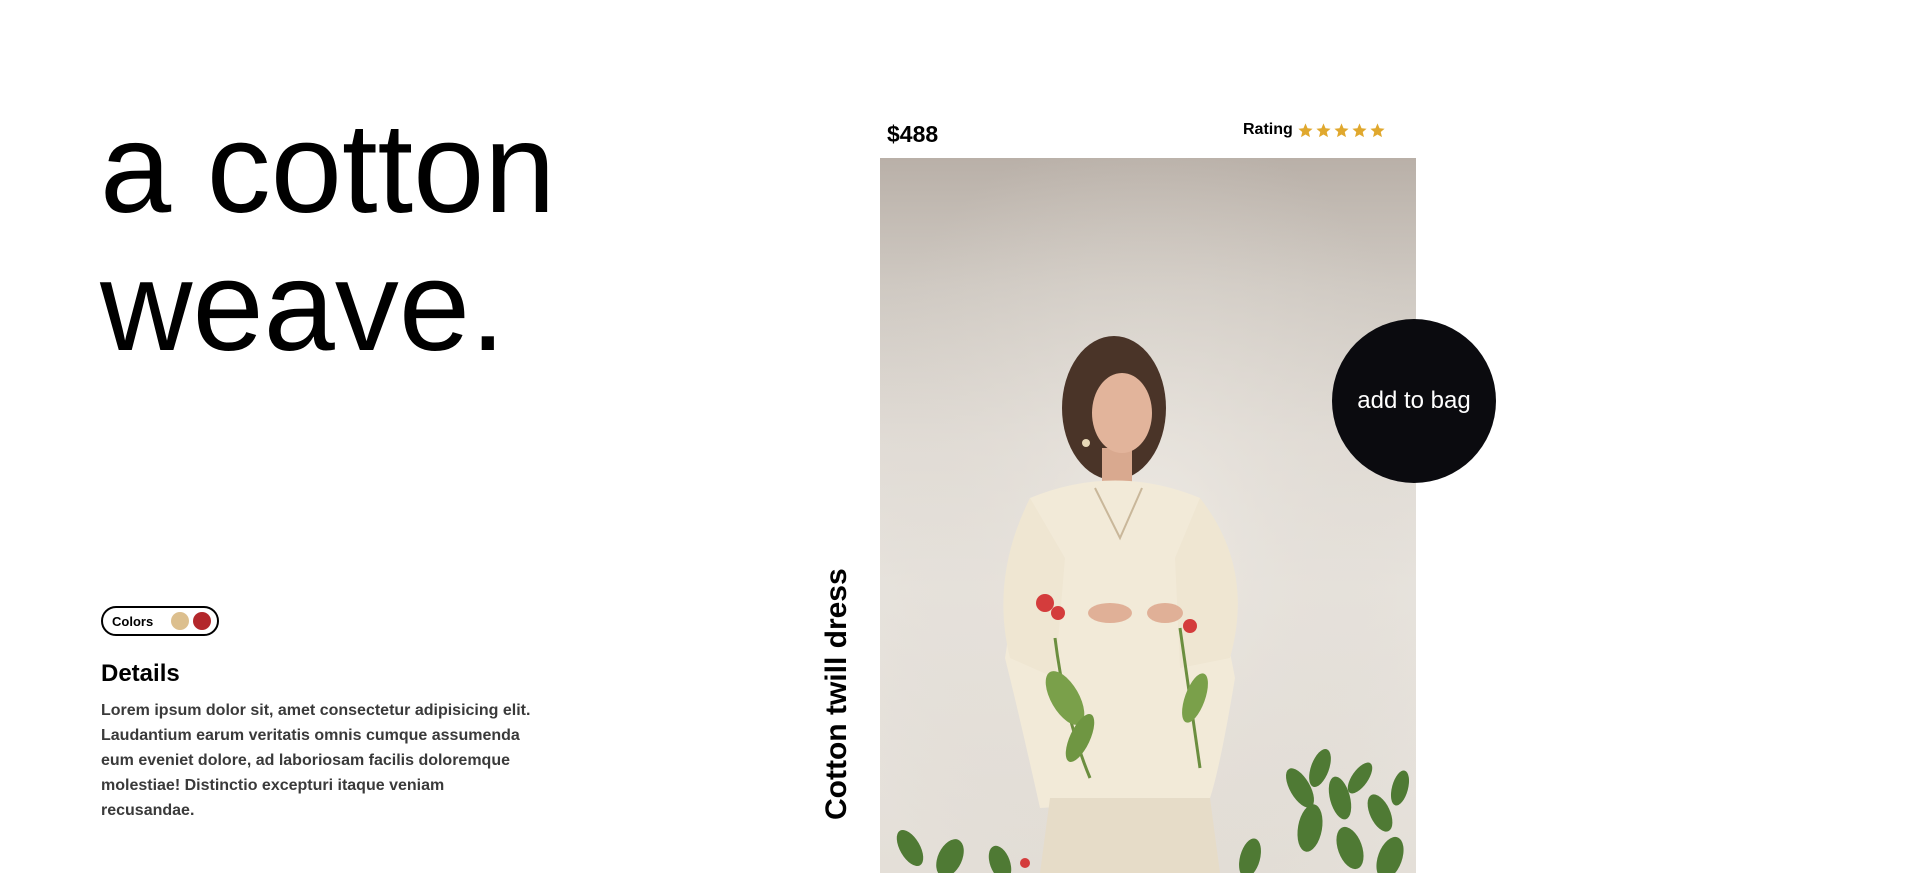  What do you see at coordinates (1268, 129) in the screenshot?
I see `rating-label: Rating` at bounding box center [1268, 129].